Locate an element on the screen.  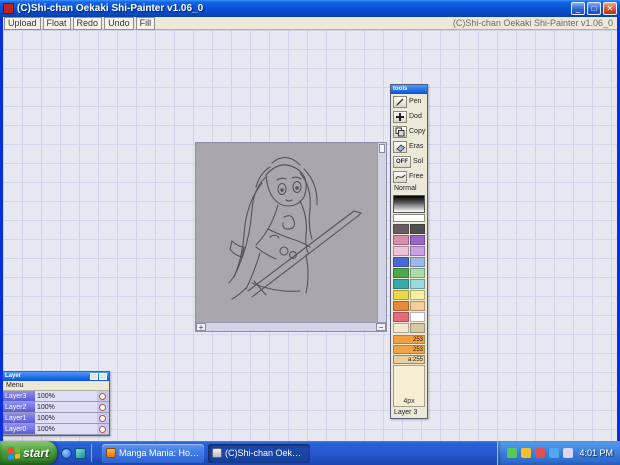
drawing-canvas is located at coordinates (286, 232).